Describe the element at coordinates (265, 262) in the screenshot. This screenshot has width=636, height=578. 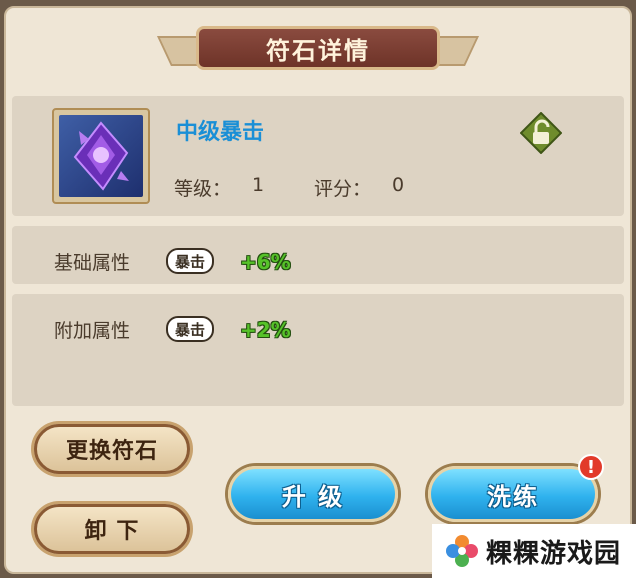
I see `base-attribute-value: +6%` at that location.